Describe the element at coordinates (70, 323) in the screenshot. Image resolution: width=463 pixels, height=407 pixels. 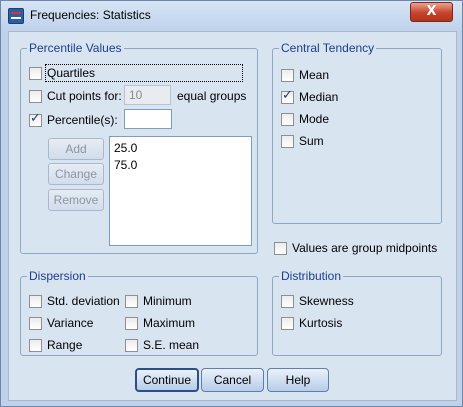
I see `variance-label: Variance` at that location.